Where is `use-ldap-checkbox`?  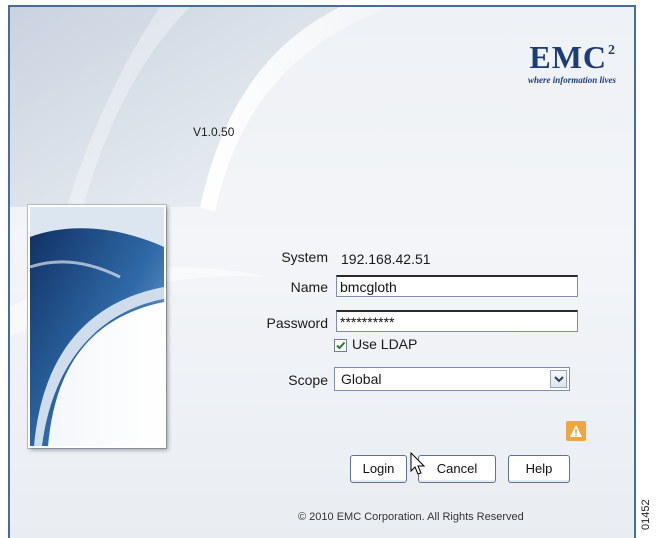
use-ldap-checkbox is located at coordinates (340, 345).